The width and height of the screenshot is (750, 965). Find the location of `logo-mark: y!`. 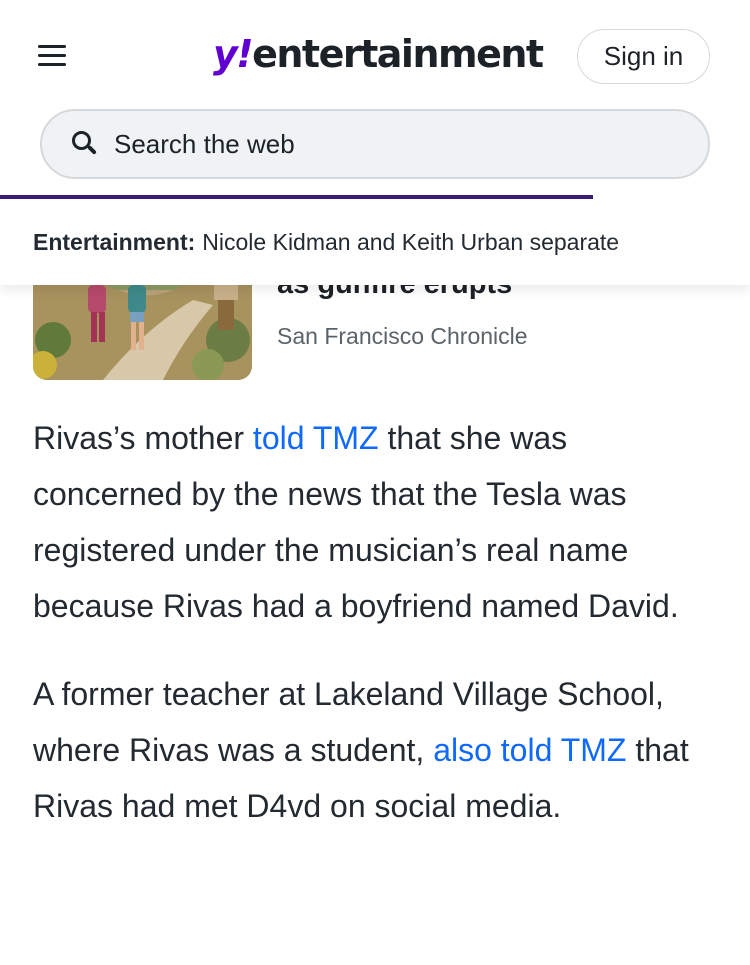

logo-mark: y! is located at coordinates (233, 54).